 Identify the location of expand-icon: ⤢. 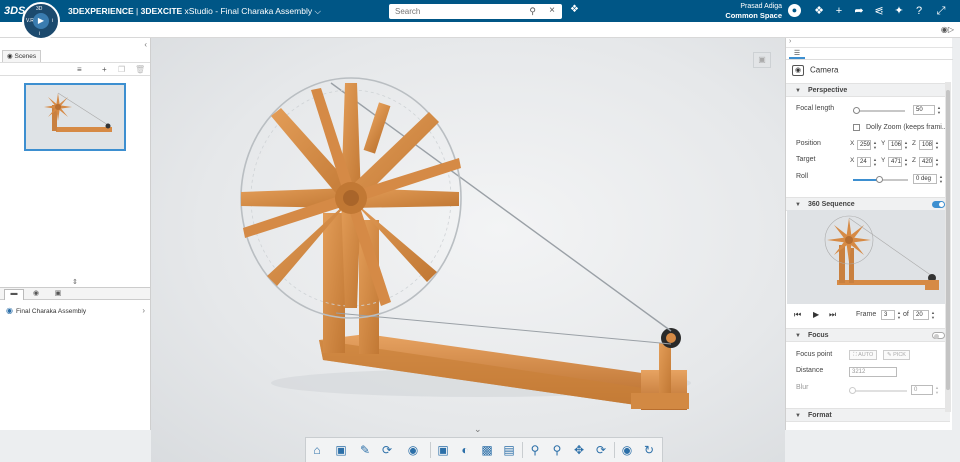
(941, 11).